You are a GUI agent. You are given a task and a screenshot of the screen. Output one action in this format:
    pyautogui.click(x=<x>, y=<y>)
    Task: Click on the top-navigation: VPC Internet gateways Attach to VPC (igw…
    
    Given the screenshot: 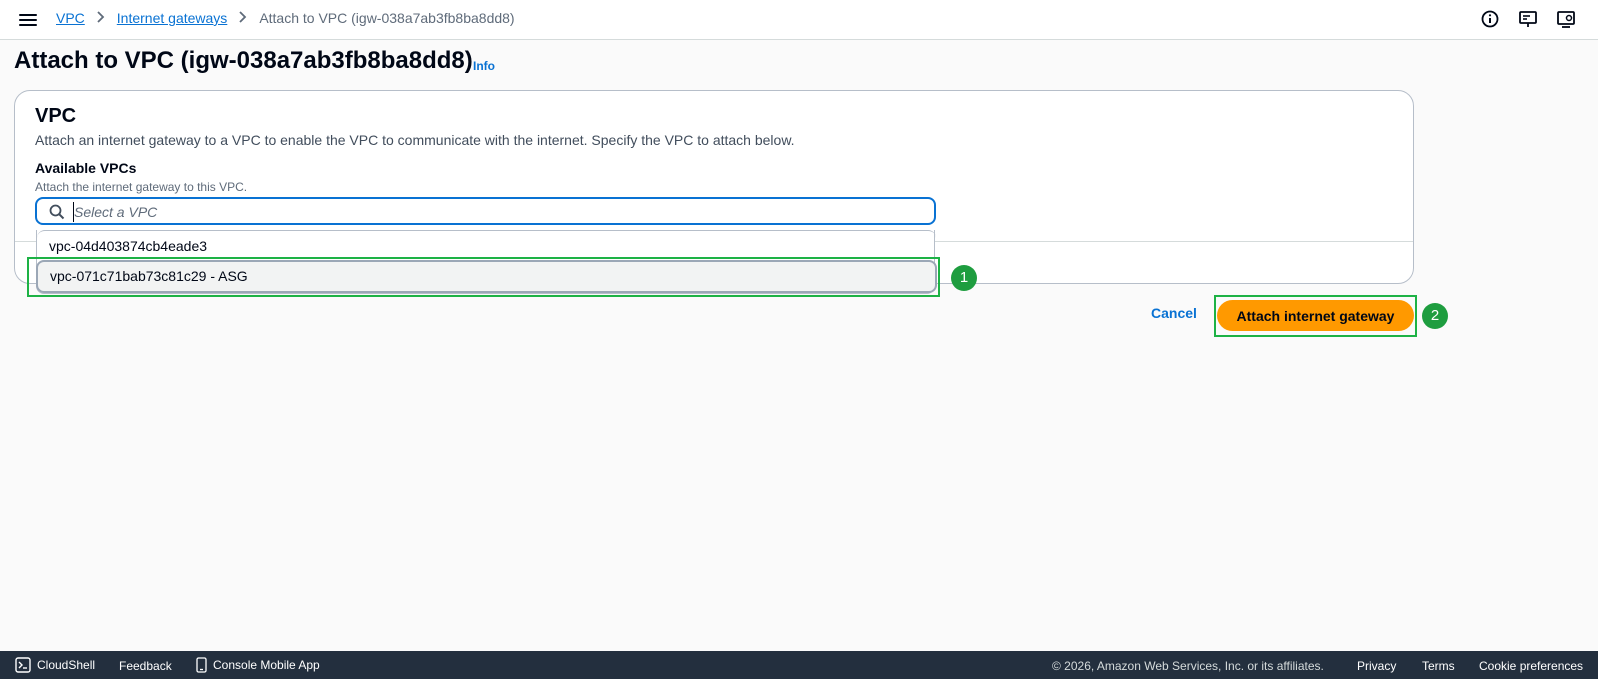 What is the action you would take?
    pyautogui.click(x=799, y=20)
    